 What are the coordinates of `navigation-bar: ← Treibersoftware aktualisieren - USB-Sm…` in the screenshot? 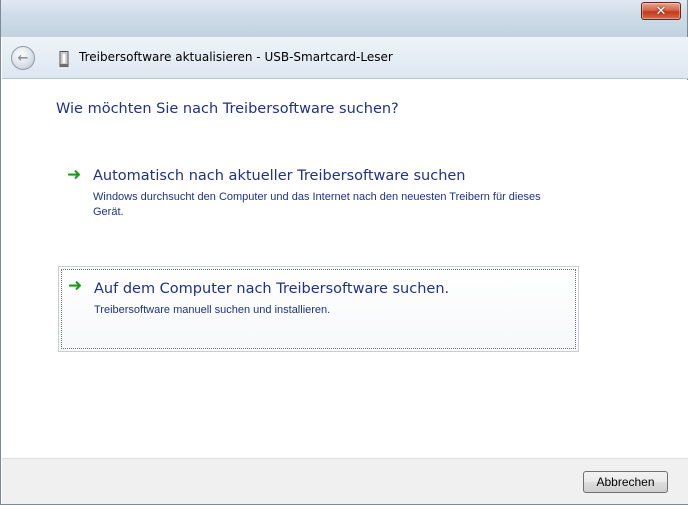 It's located at (345, 58).